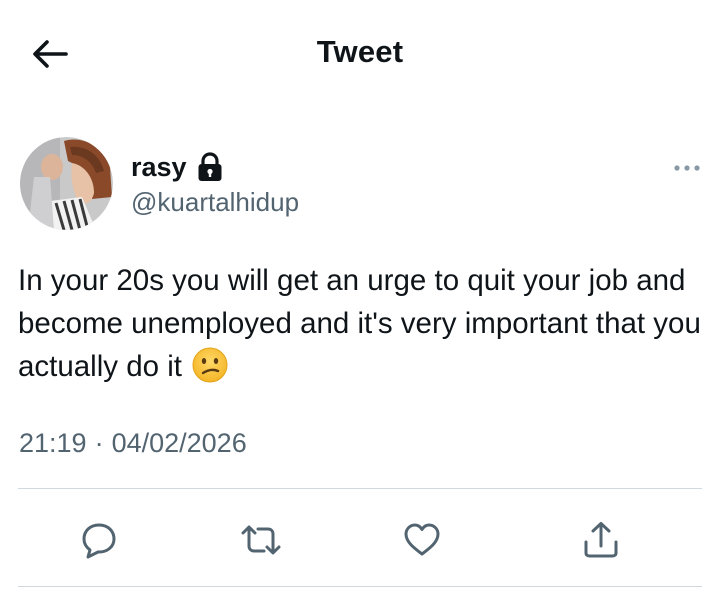 Image resolution: width=720 pixels, height=590 pixels. What do you see at coordinates (360, 586) in the screenshot?
I see `divider-bottom` at bounding box center [360, 586].